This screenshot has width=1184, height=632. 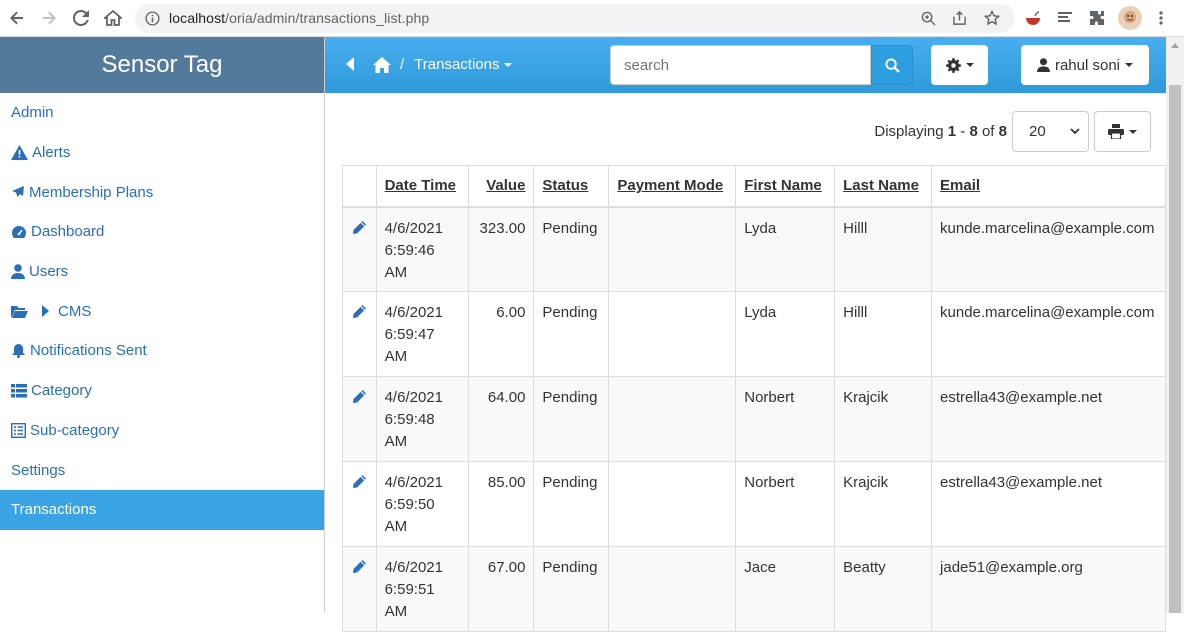 I want to click on bookmark-star-icon, so click(x=992, y=18).